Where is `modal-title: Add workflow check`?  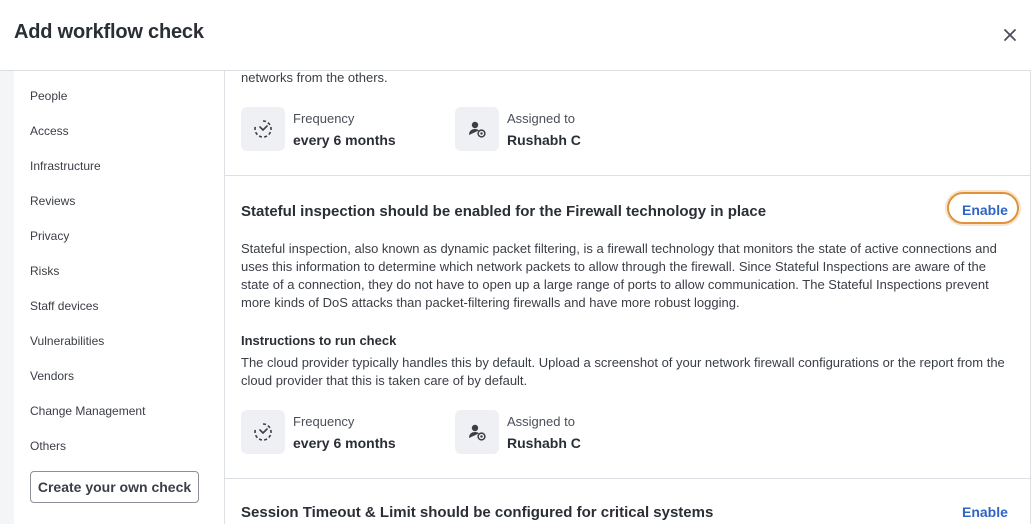
modal-title: Add workflow check is located at coordinates (109, 32).